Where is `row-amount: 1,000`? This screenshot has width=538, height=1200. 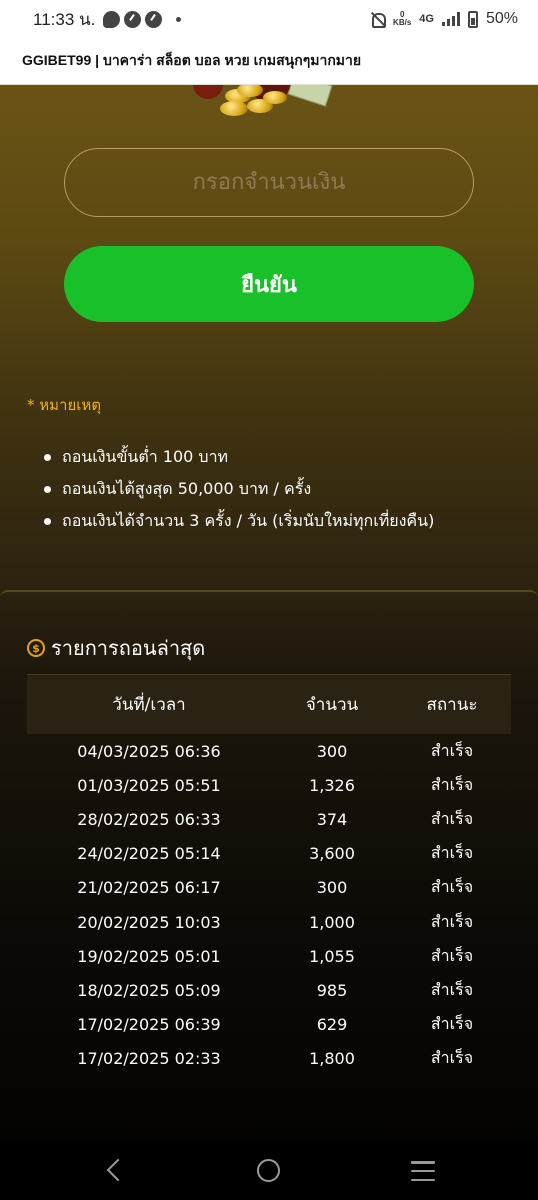
row-amount: 1,000 is located at coordinates (332, 922).